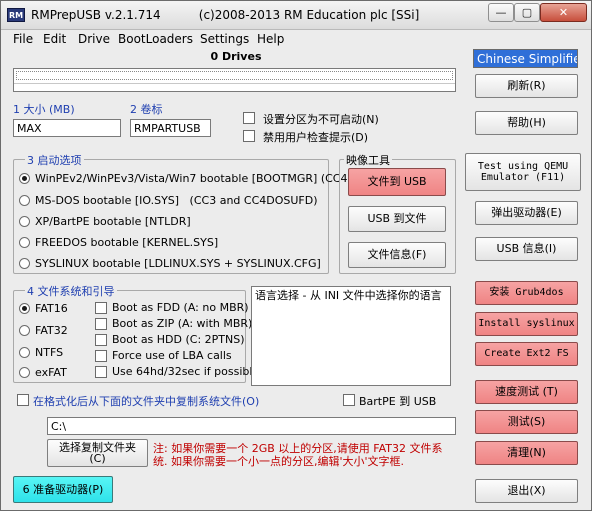 This screenshot has width=592, height=511. What do you see at coordinates (526, 392) in the screenshot?
I see `speed-test-button: 速度测试 (T)` at bounding box center [526, 392].